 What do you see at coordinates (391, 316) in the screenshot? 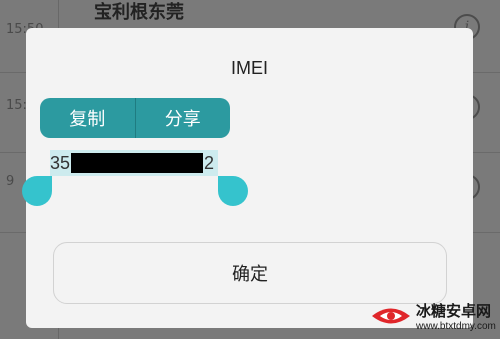
I see `watermark-logo-icon` at bounding box center [391, 316].